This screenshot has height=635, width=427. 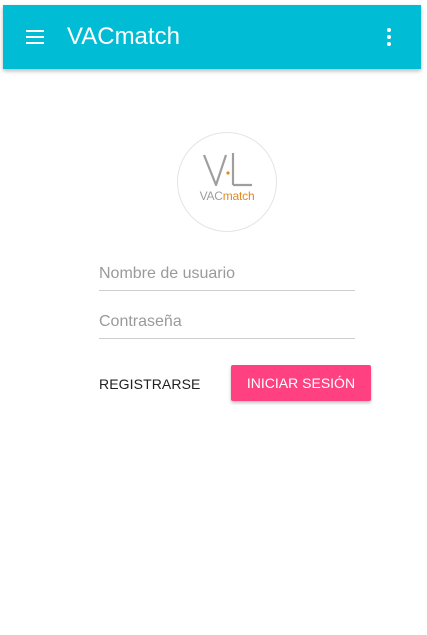 What do you see at coordinates (389, 37) in the screenshot?
I see `more-vert-icon` at bounding box center [389, 37].